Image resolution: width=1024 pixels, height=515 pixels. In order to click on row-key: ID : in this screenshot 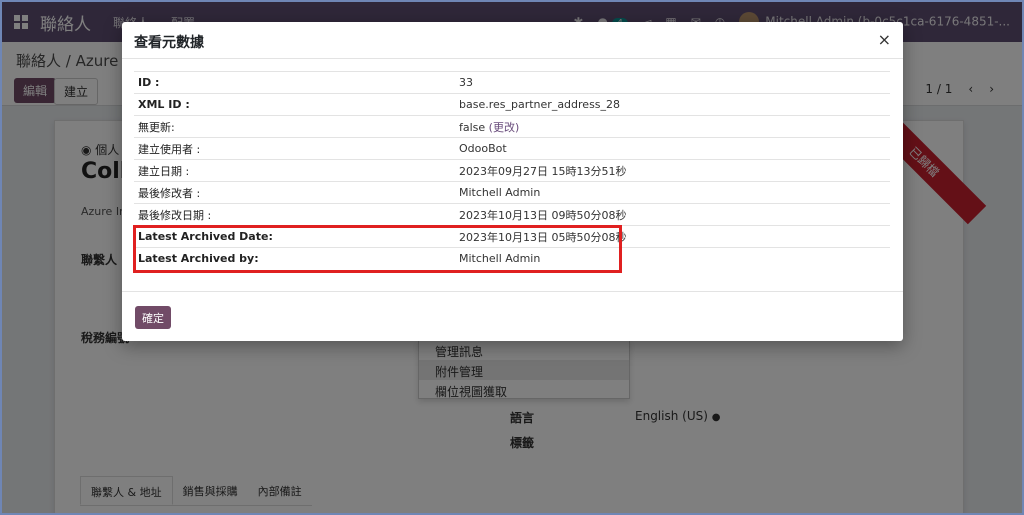, I will do `click(149, 82)`.